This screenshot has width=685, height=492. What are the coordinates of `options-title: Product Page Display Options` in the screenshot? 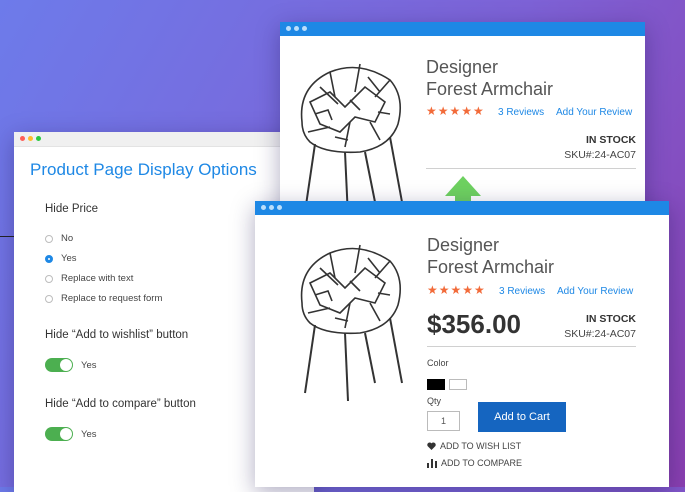 It's located at (143, 169).